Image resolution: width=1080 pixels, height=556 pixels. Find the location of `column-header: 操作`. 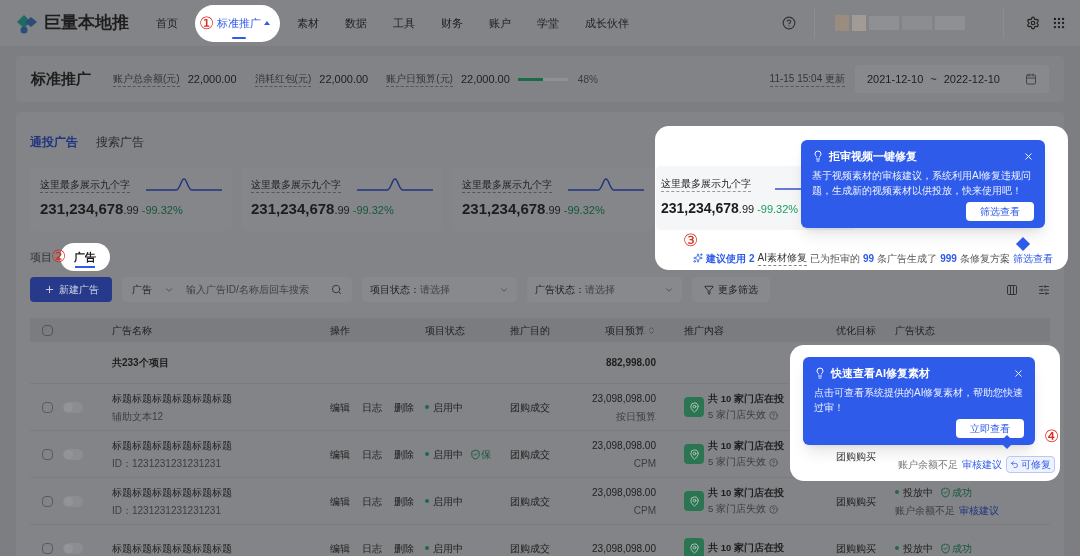

column-header: 操作 is located at coordinates (340, 330).